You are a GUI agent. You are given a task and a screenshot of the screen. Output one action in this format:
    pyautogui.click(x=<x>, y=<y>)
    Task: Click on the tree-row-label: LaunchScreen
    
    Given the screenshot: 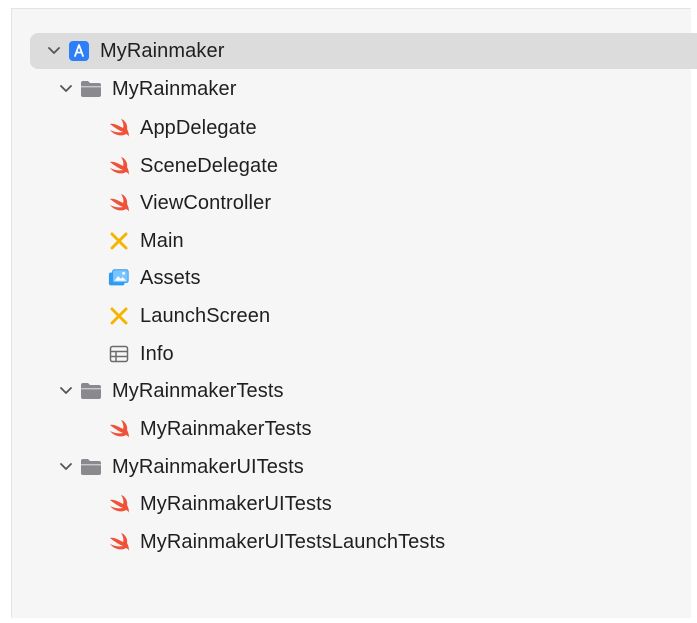 What is the action you would take?
    pyautogui.click(x=205, y=315)
    